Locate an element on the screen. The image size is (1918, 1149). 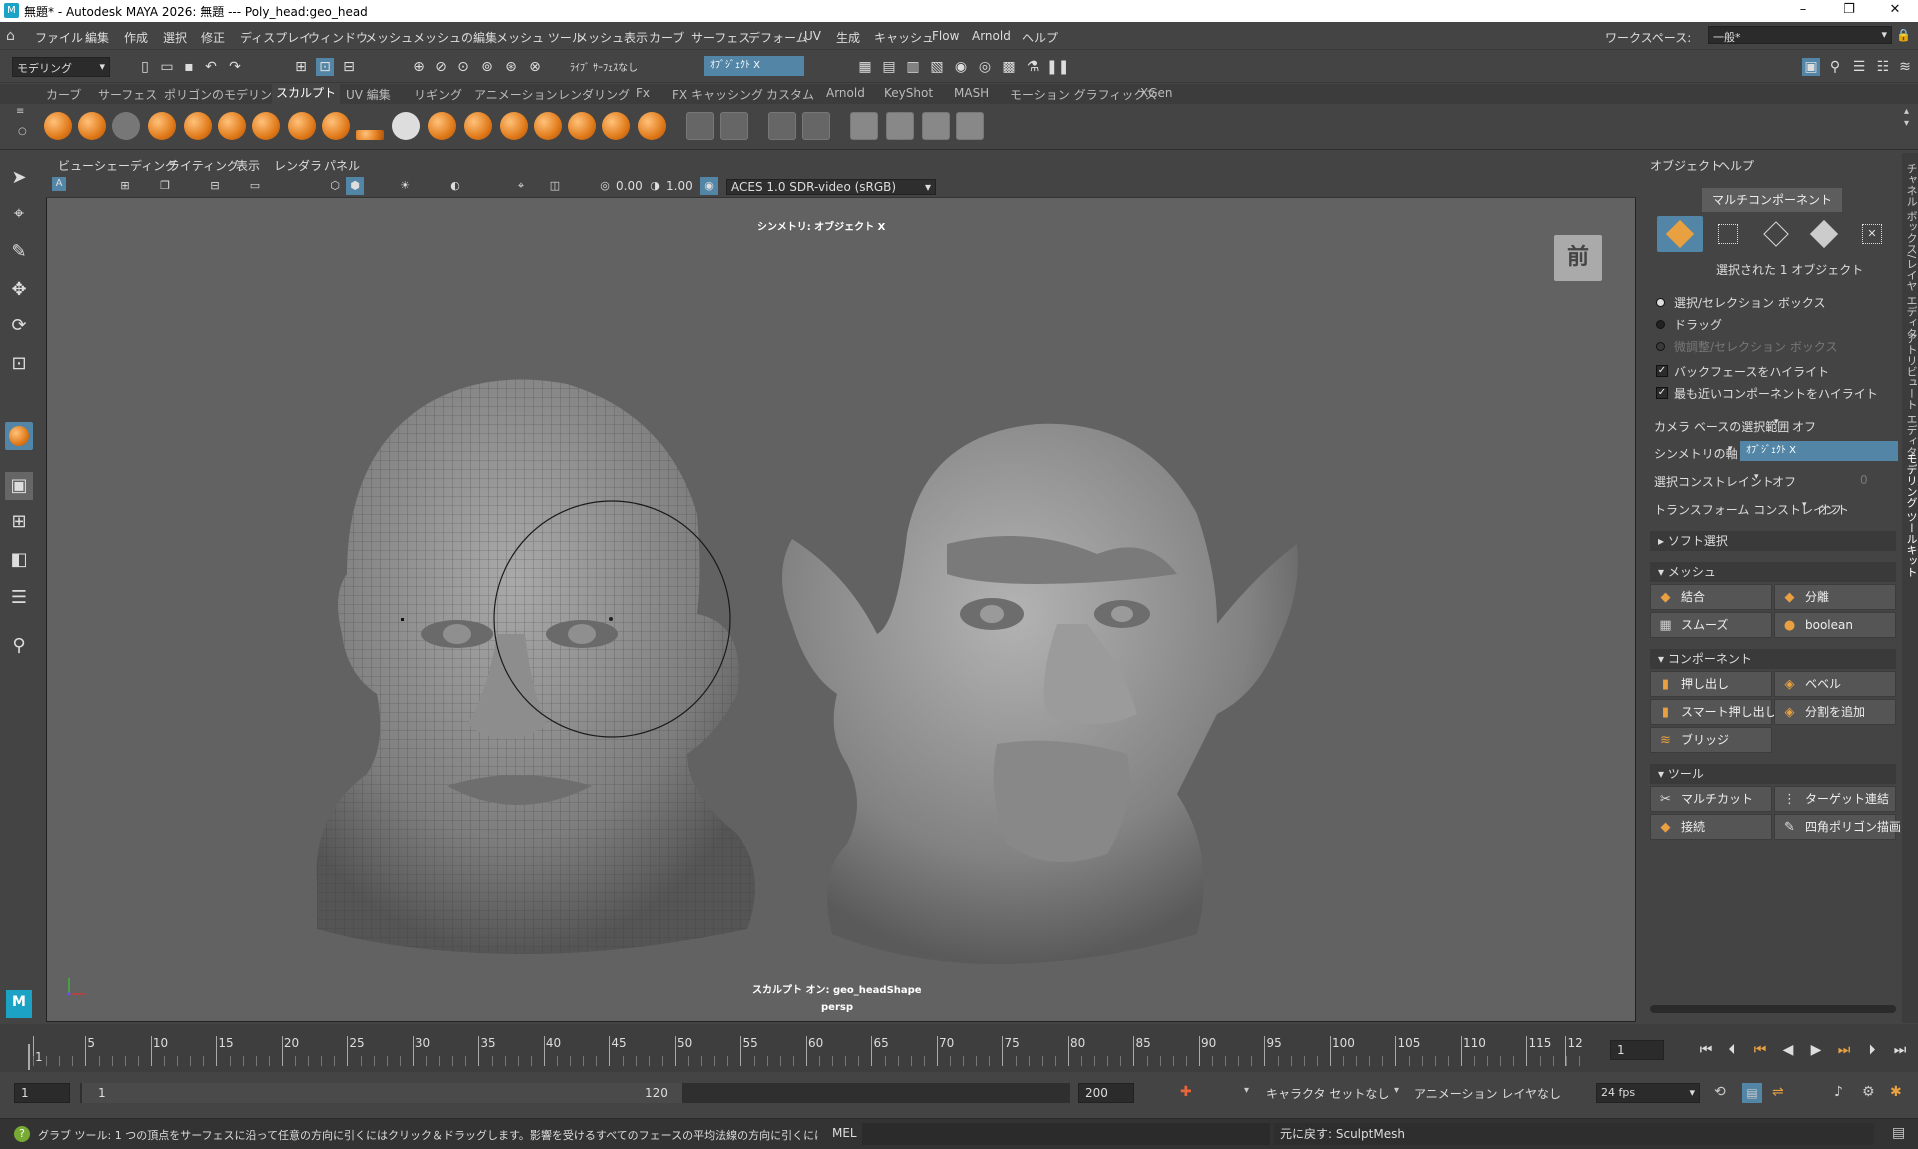
knife-tool-icon is located at coordinates (514, 126).